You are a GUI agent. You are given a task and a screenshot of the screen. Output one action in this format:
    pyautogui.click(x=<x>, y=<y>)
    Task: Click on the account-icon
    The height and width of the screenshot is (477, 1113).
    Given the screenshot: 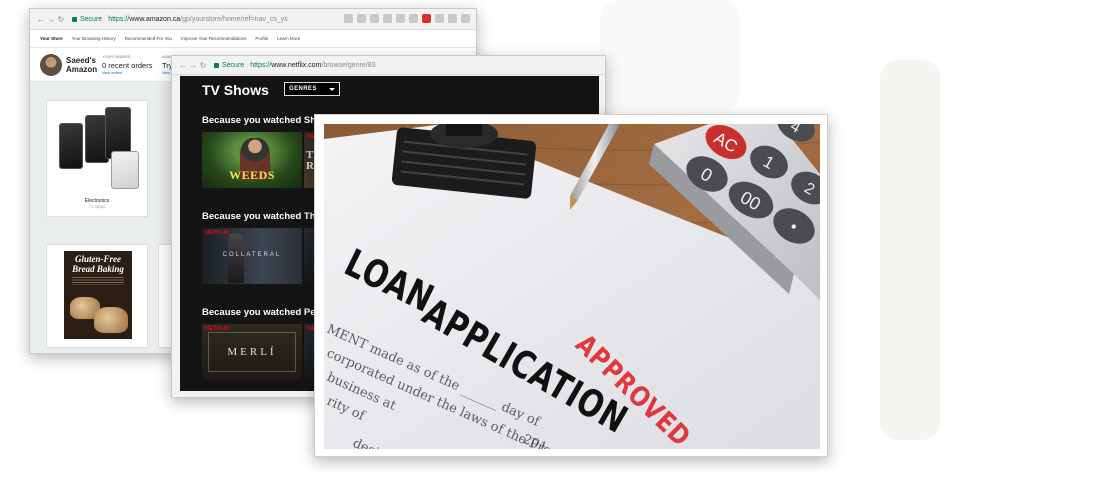 What is the action you would take?
    pyautogui.click(x=452, y=18)
    